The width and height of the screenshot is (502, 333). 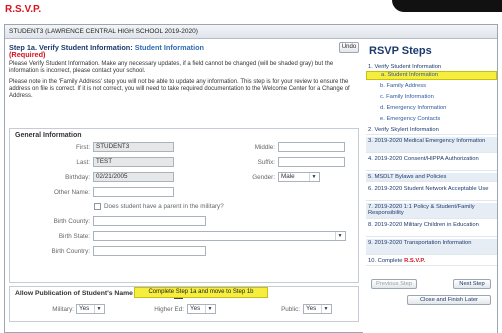 I want to click on step-10-prefix: 10. Complete, so click(x=385, y=261).